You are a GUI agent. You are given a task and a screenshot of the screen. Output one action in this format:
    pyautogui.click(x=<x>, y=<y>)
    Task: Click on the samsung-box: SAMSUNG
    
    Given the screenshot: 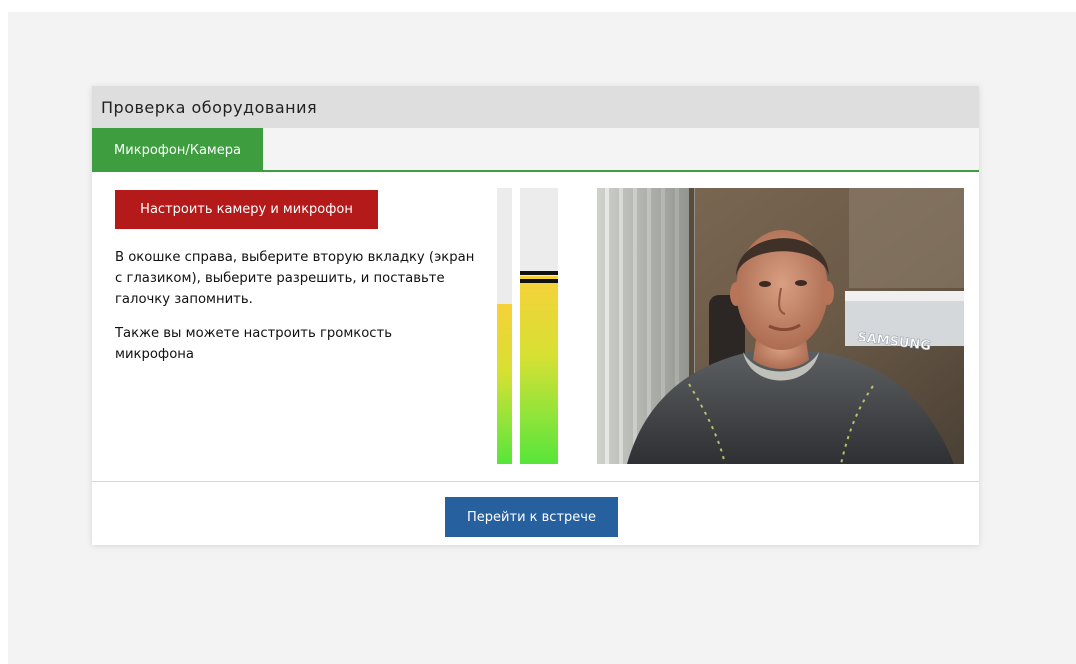 What is the action you would take?
    pyautogui.click(x=904, y=322)
    